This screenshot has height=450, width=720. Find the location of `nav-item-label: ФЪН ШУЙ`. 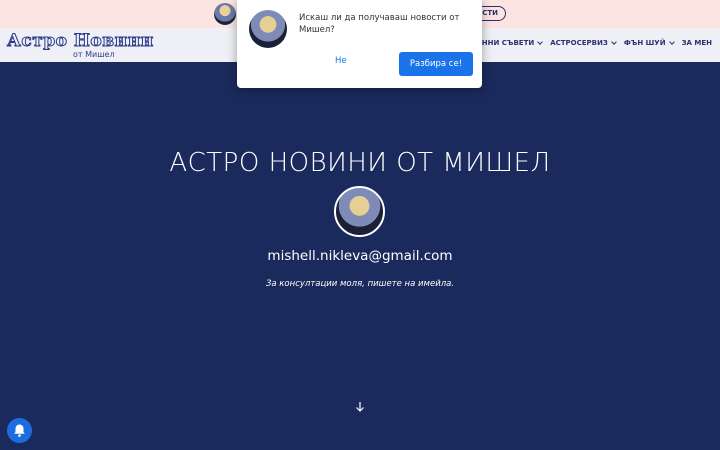

nav-item-label: ФЪН ШУЙ is located at coordinates (644, 43).